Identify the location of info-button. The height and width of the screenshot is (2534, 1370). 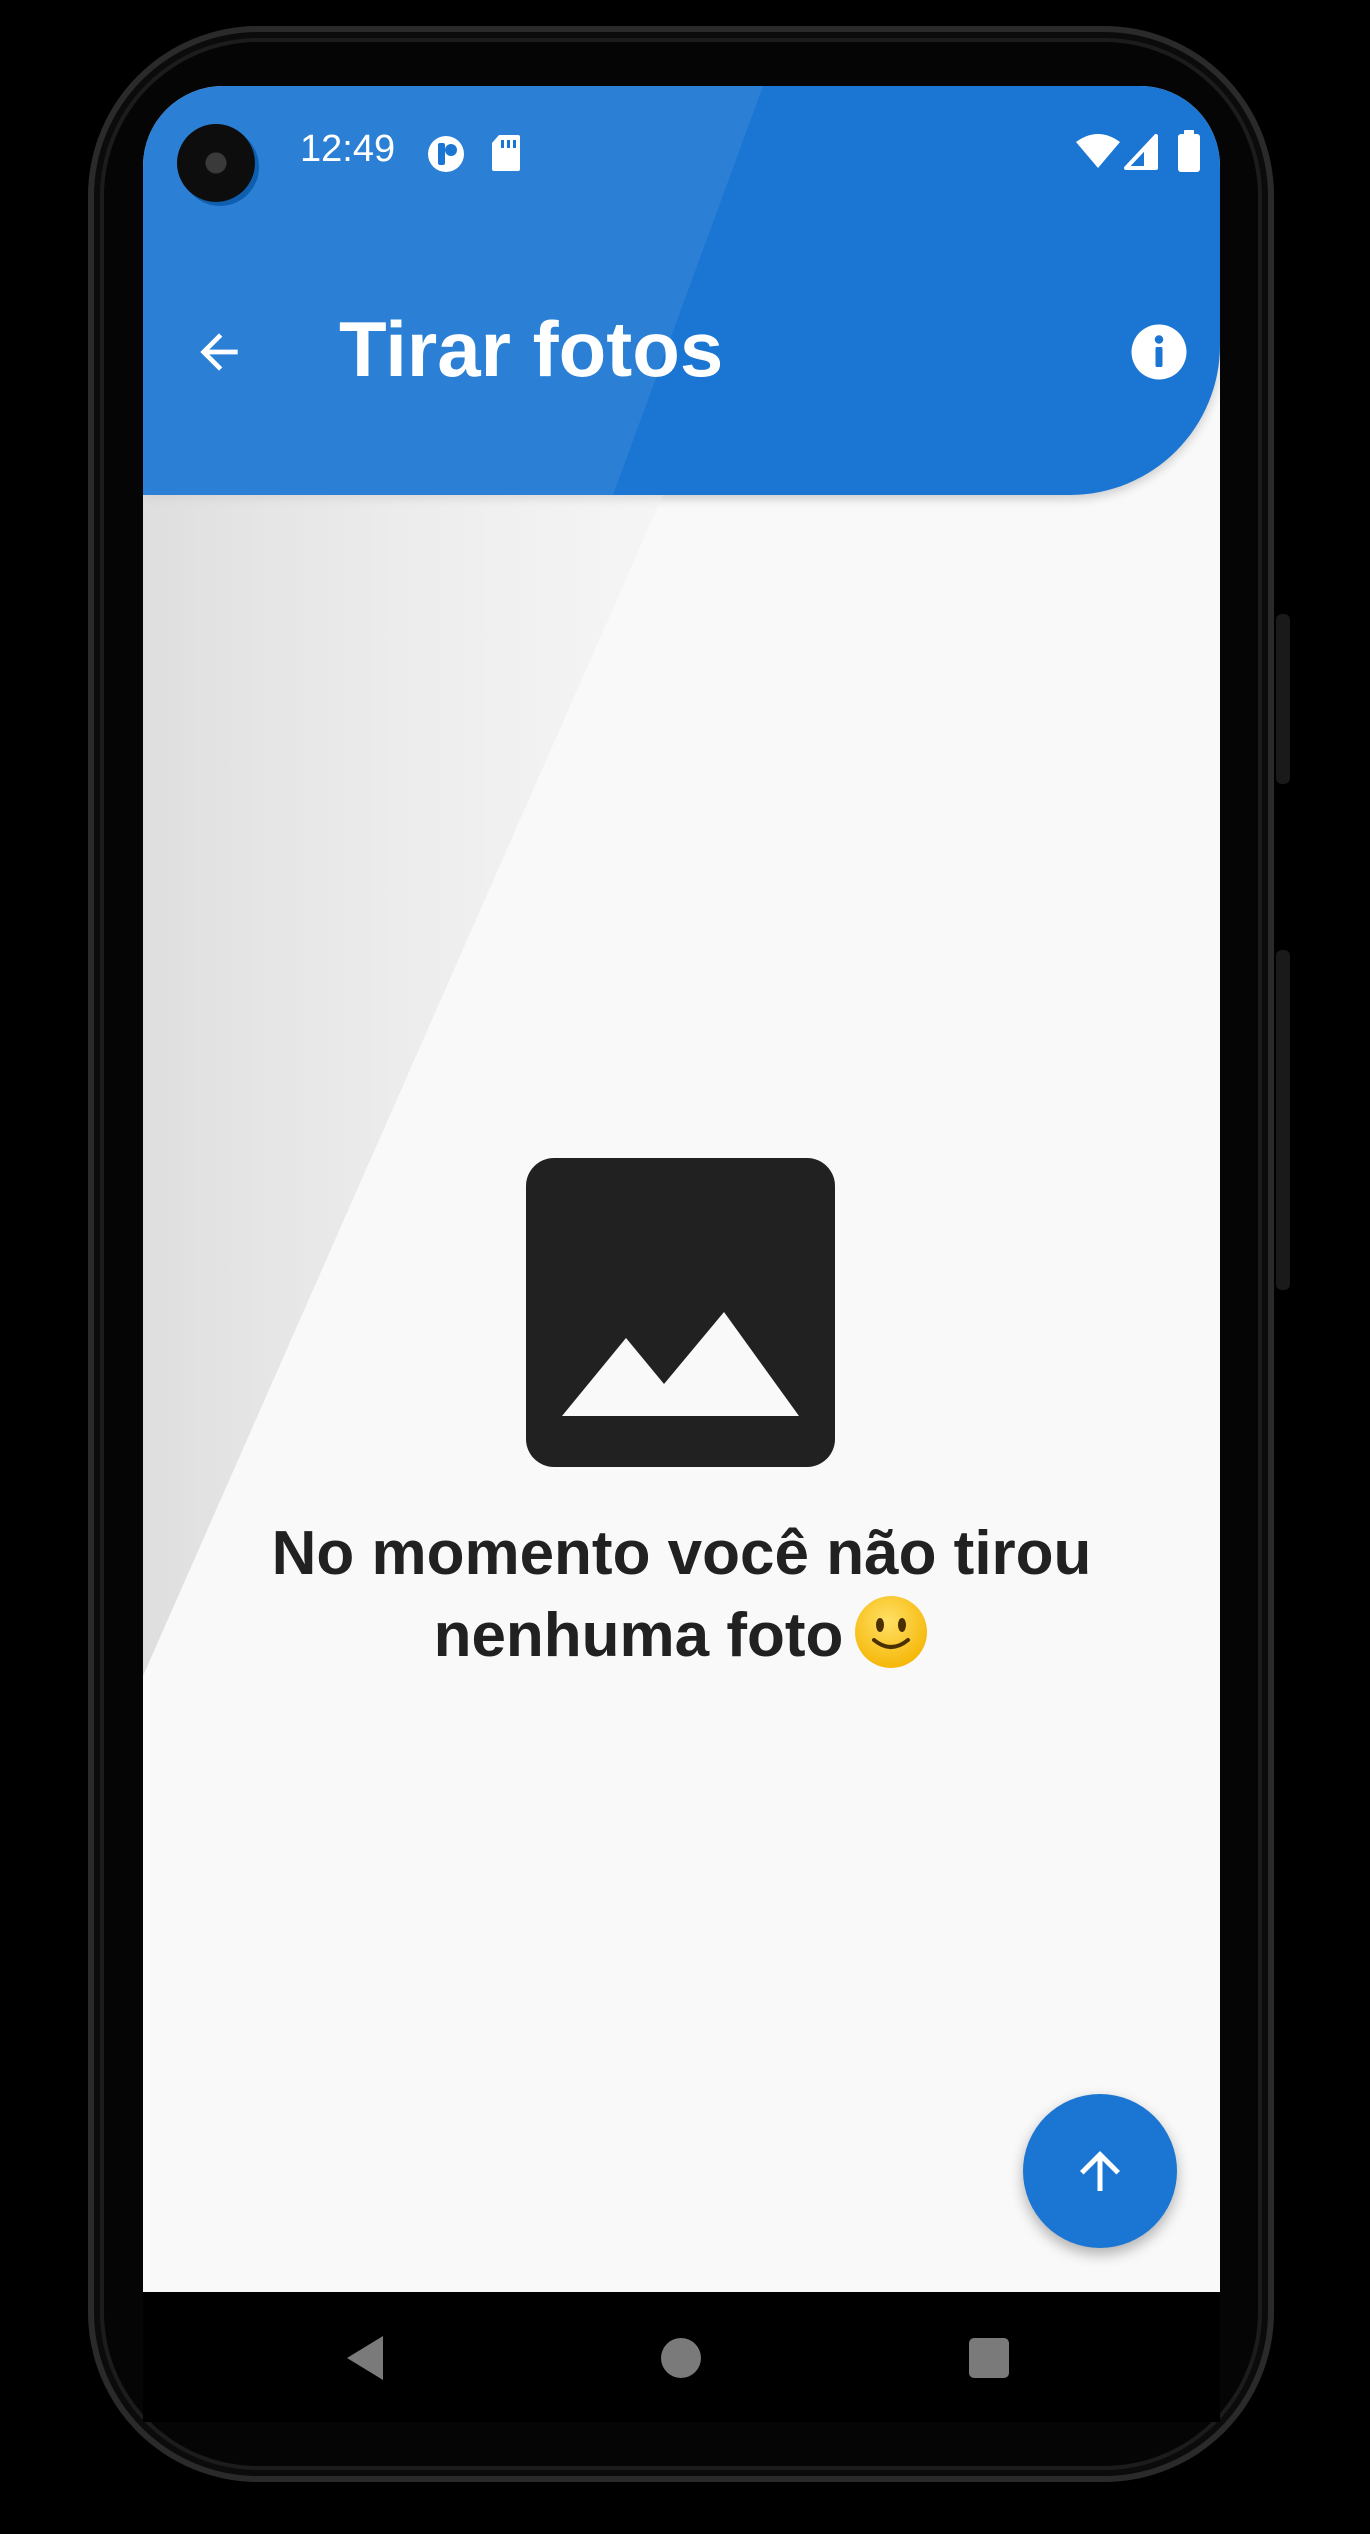
(1159, 352).